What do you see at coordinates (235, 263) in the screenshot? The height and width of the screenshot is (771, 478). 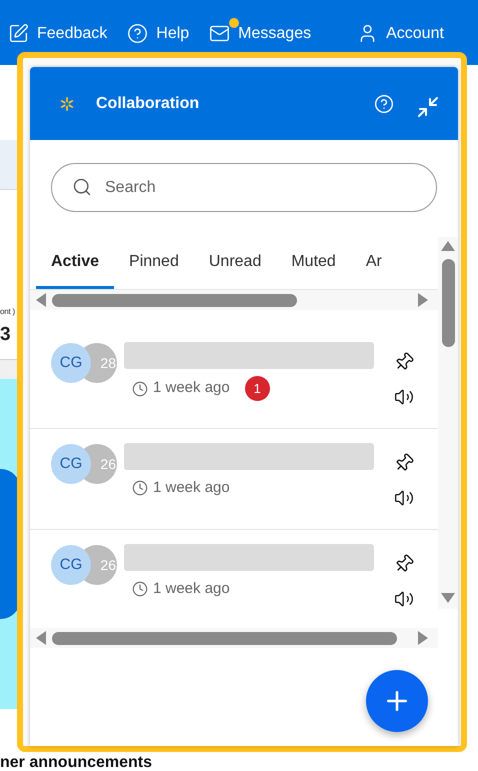 I see `tab: Unread` at bounding box center [235, 263].